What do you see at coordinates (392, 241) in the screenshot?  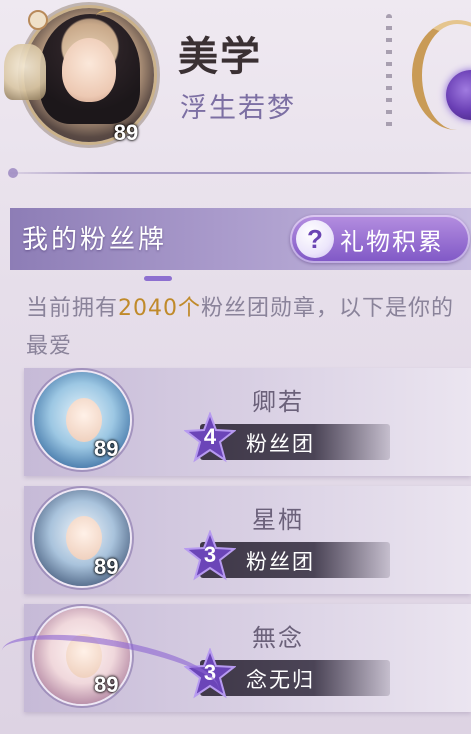 I see `gift-accumulation-label: 礼物积累` at bounding box center [392, 241].